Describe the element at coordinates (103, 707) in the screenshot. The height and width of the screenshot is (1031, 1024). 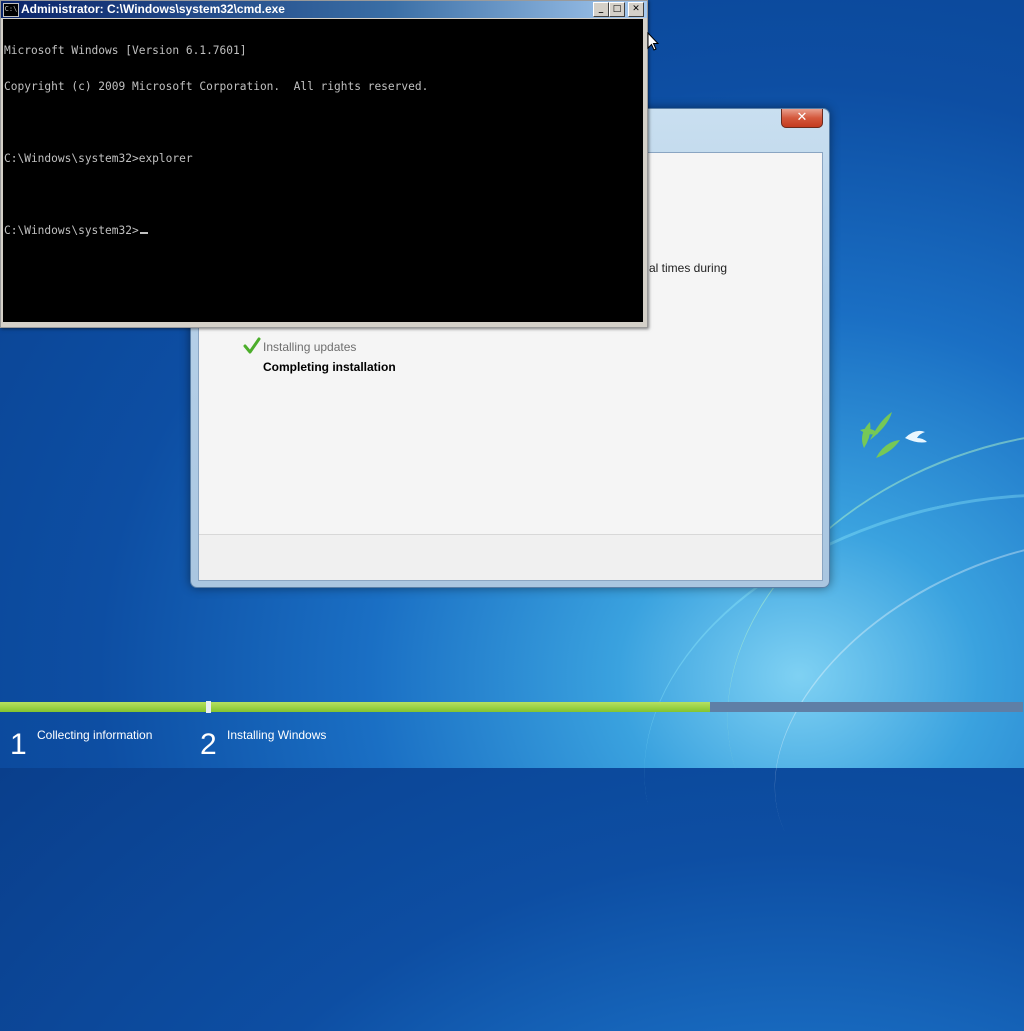
I see `progress-segment-collecting` at that location.